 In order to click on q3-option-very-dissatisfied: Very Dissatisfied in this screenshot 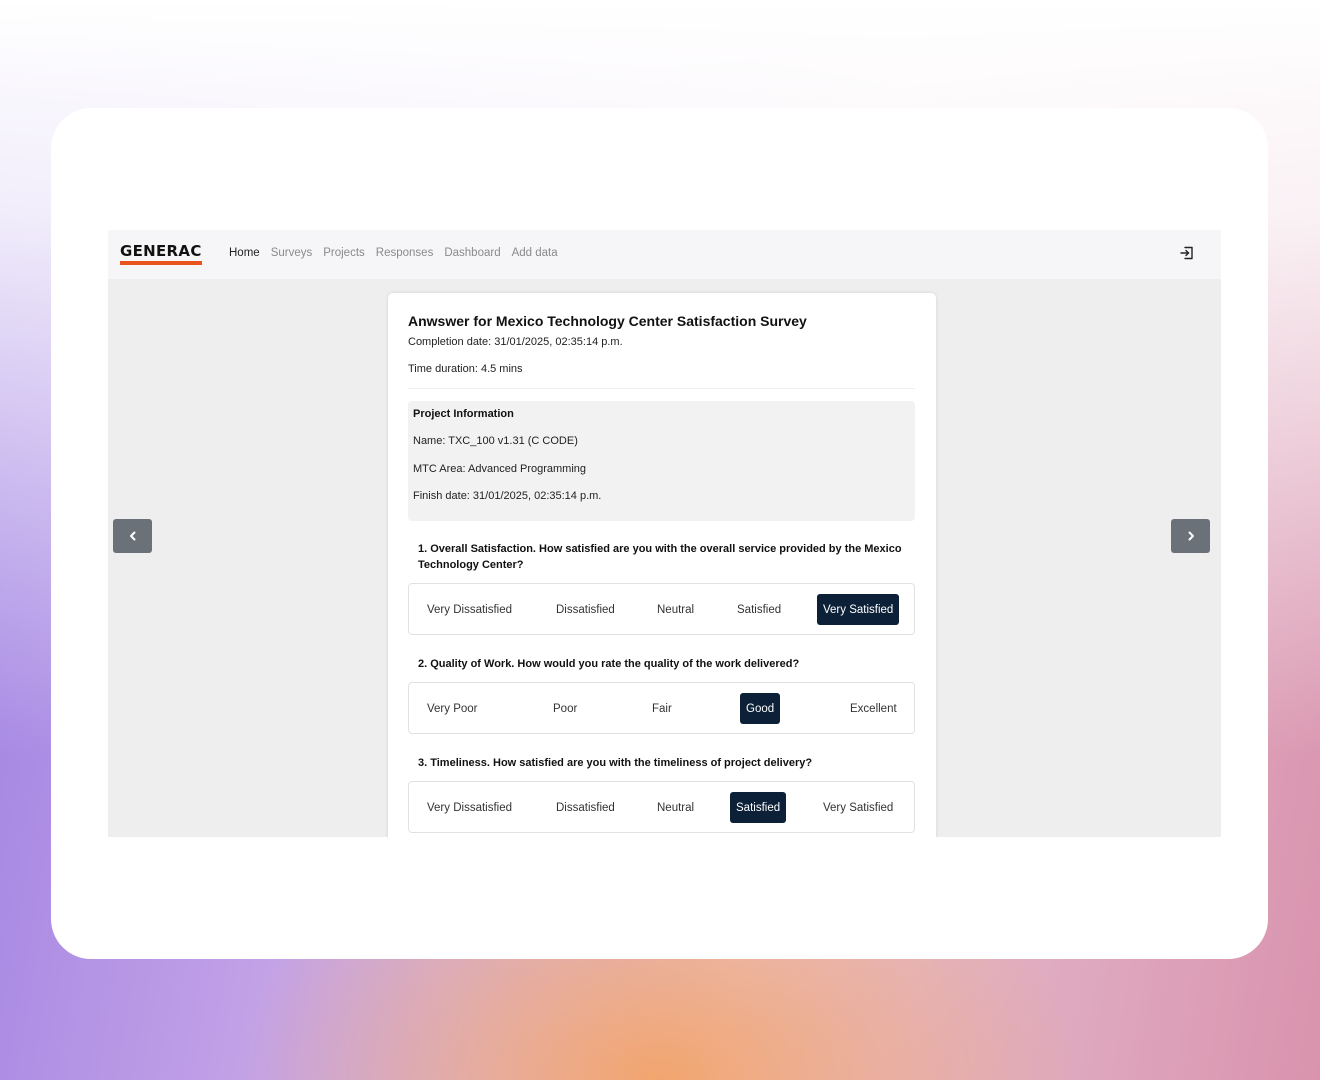, I will do `click(469, 807)`.